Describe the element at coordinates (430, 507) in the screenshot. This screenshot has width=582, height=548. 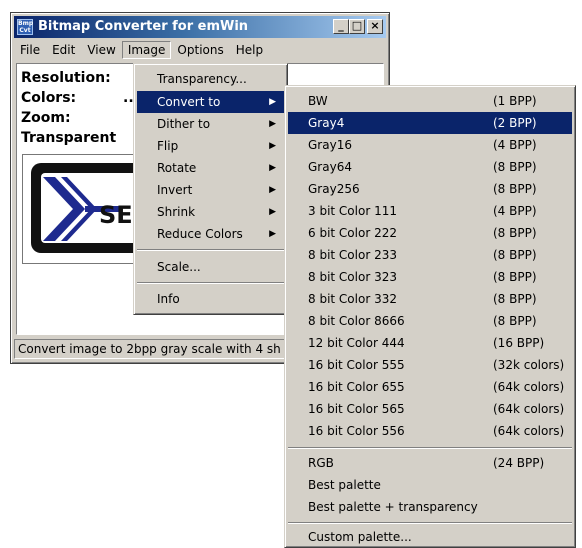
I see `menu-item-best-palette-transparency: Best palette + transparency` at that location.